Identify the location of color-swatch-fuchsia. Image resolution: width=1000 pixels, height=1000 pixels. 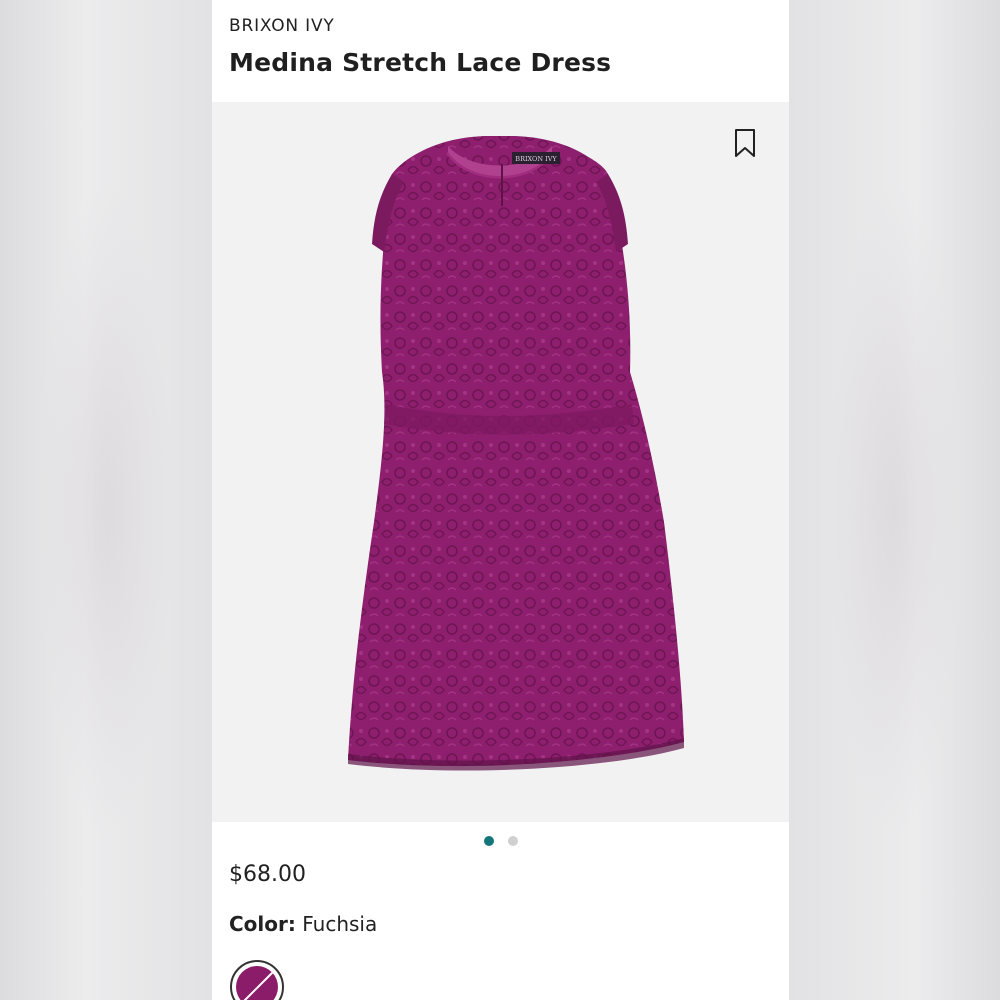
(257, 983).